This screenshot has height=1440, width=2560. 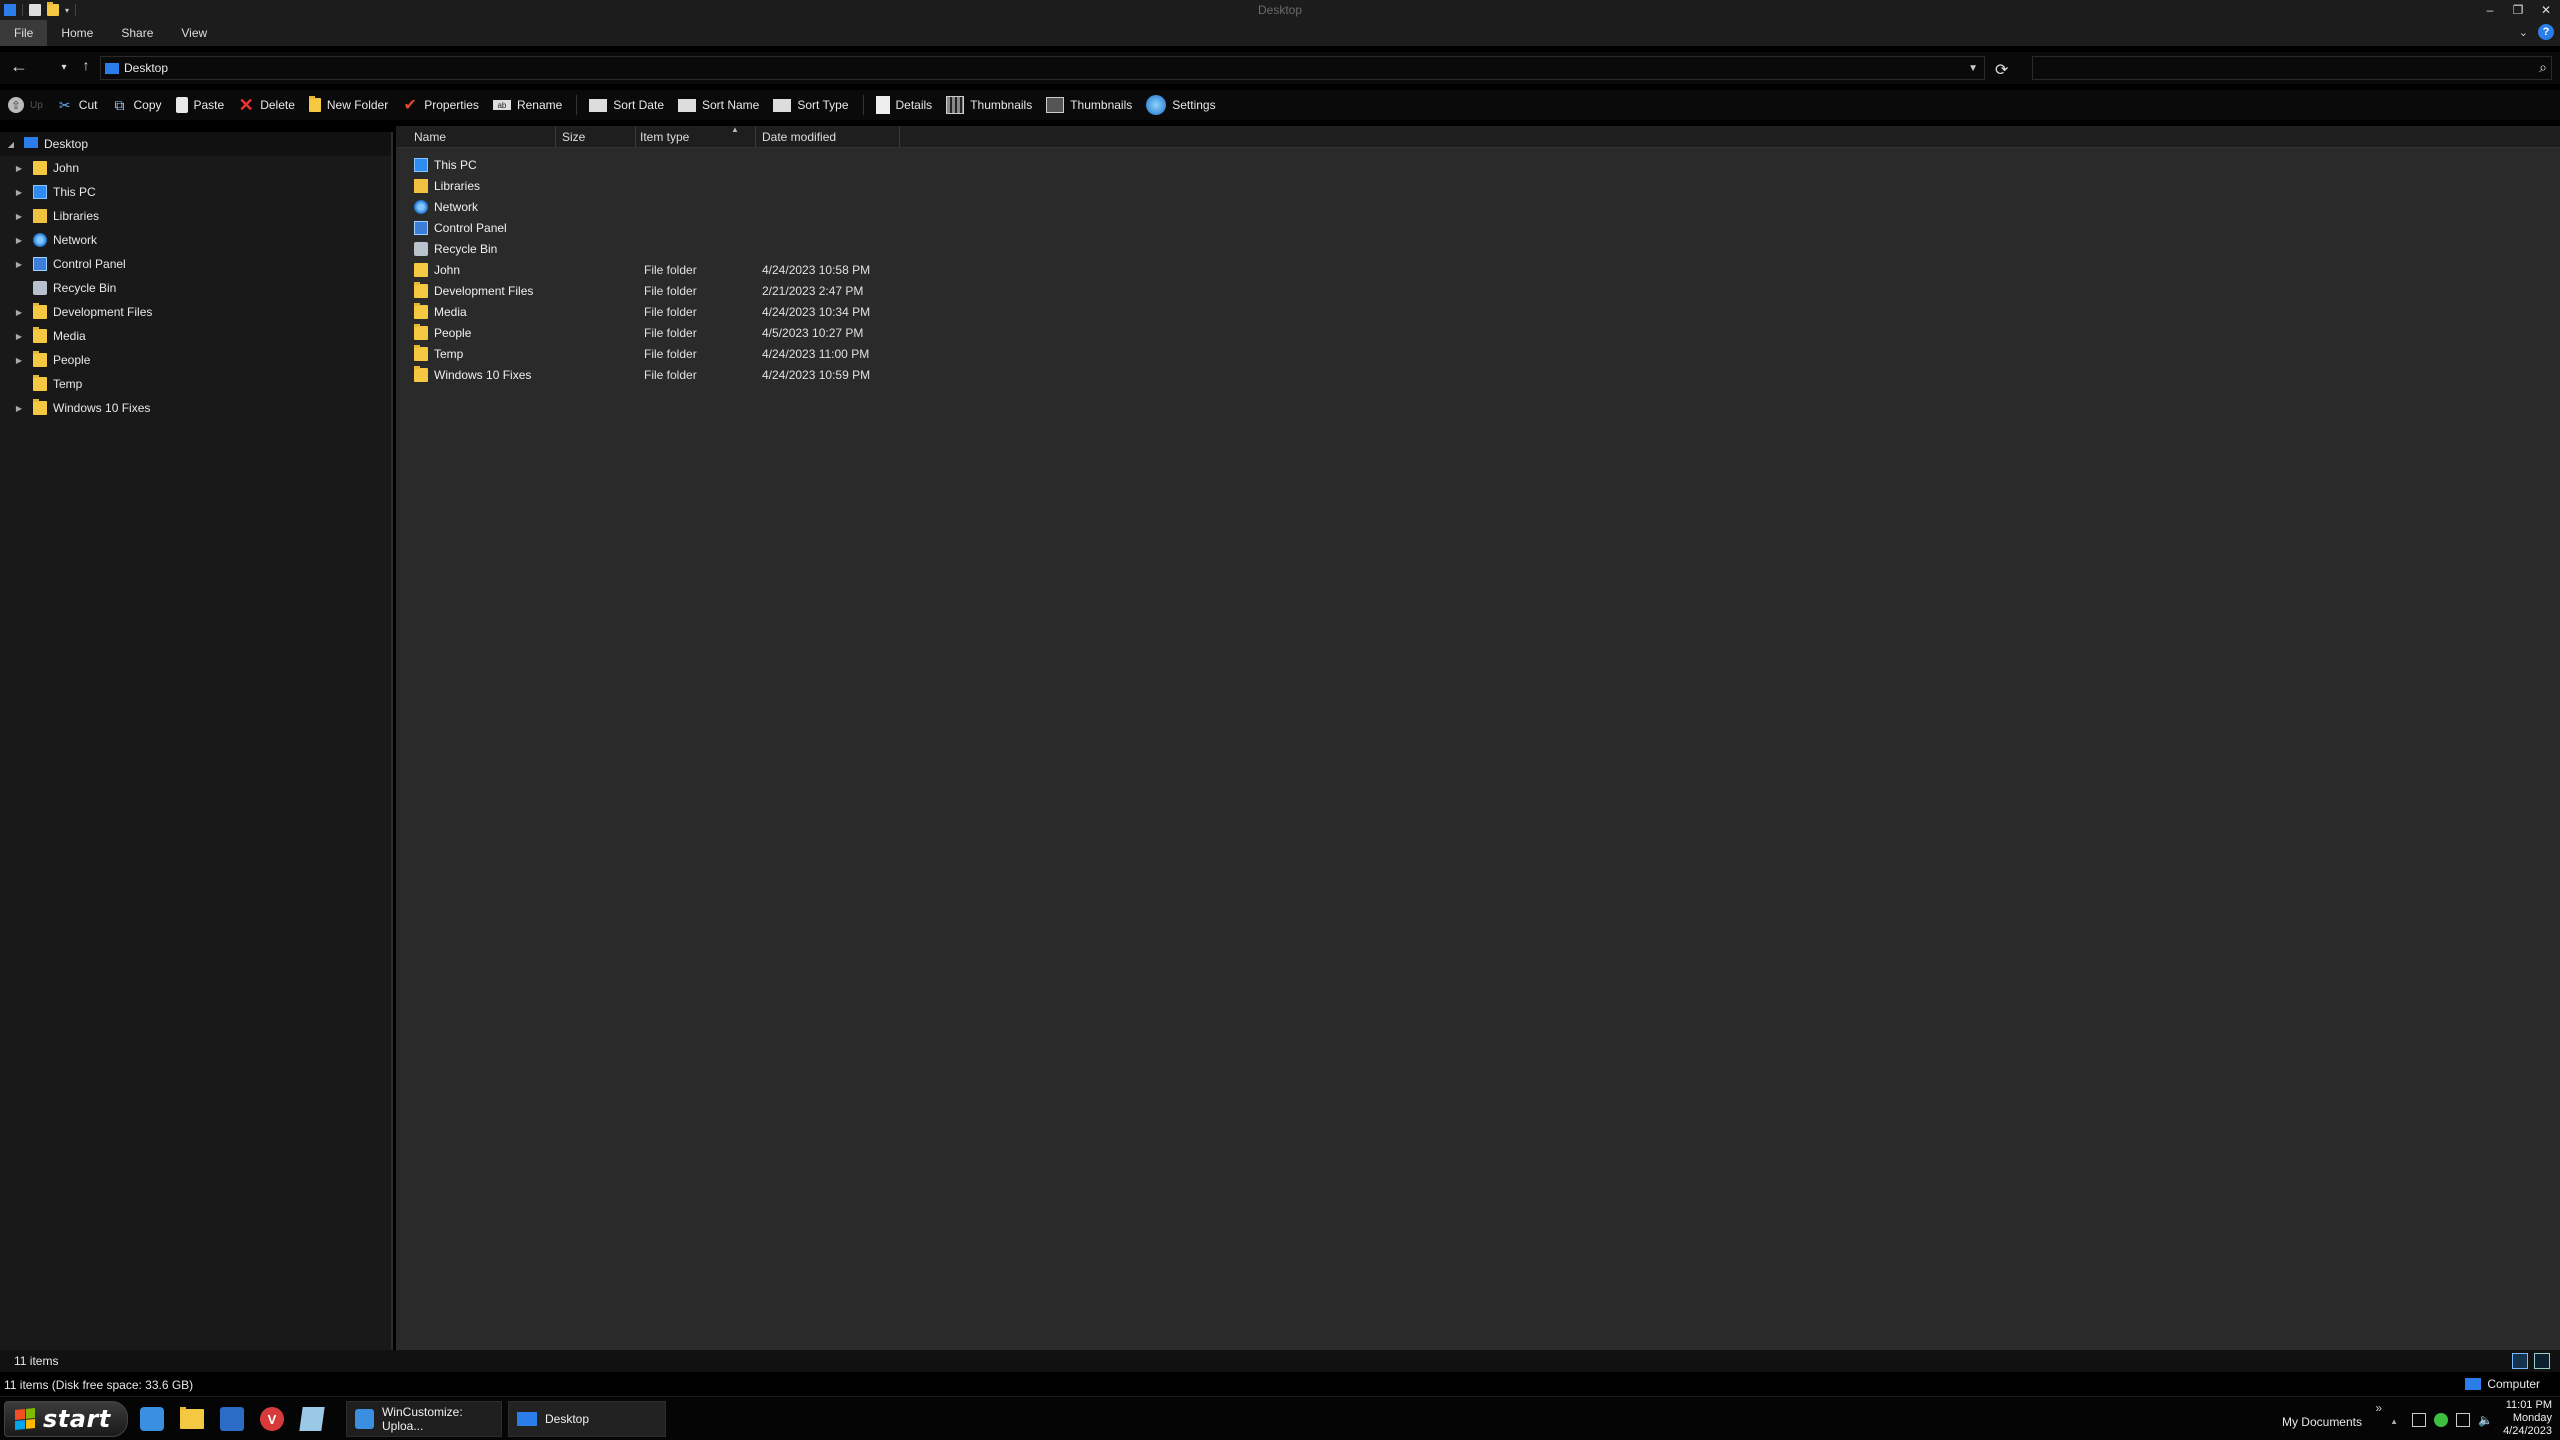 I want to click on nav-item: Recycle Bin, so click(x=195, y=288).